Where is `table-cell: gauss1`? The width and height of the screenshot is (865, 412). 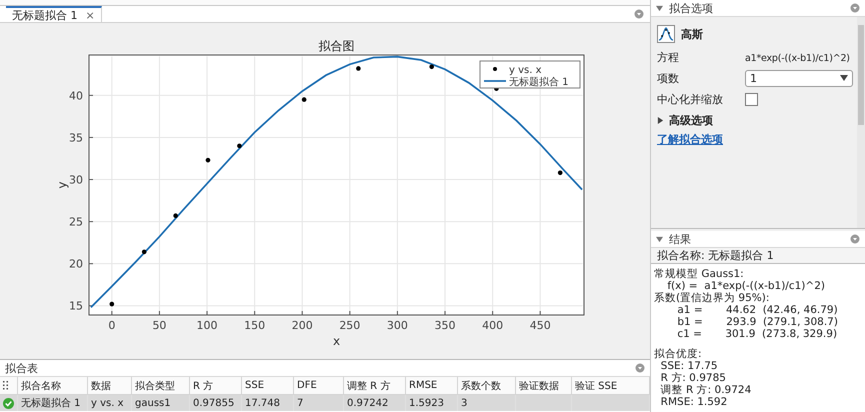 table-cell: gauss1 is located at coordinates (161, 403).